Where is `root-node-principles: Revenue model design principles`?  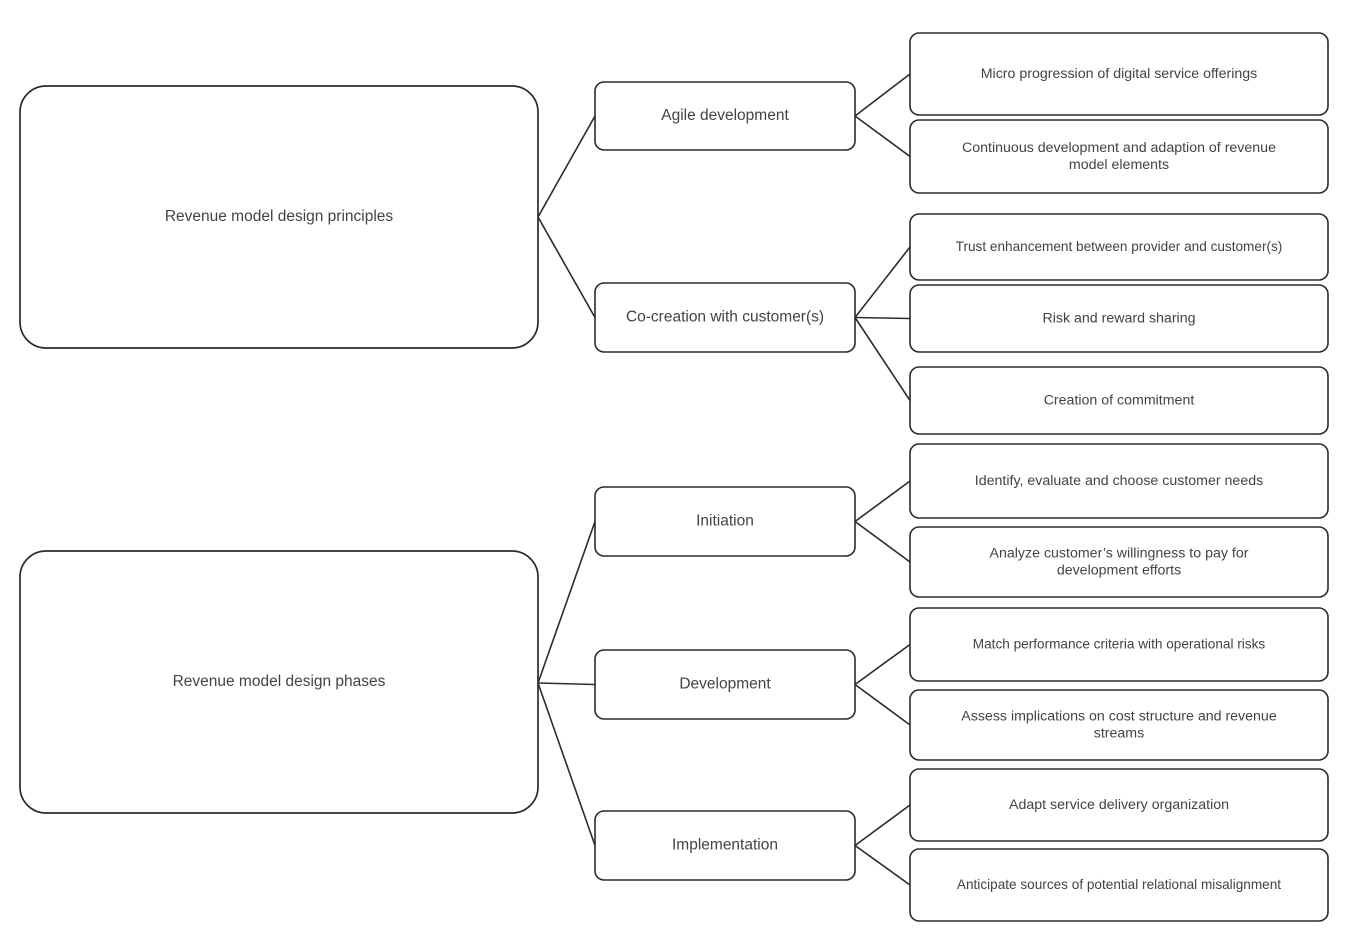 root-node-principles: Revenue model design principles is located at coordinates (279, 217).